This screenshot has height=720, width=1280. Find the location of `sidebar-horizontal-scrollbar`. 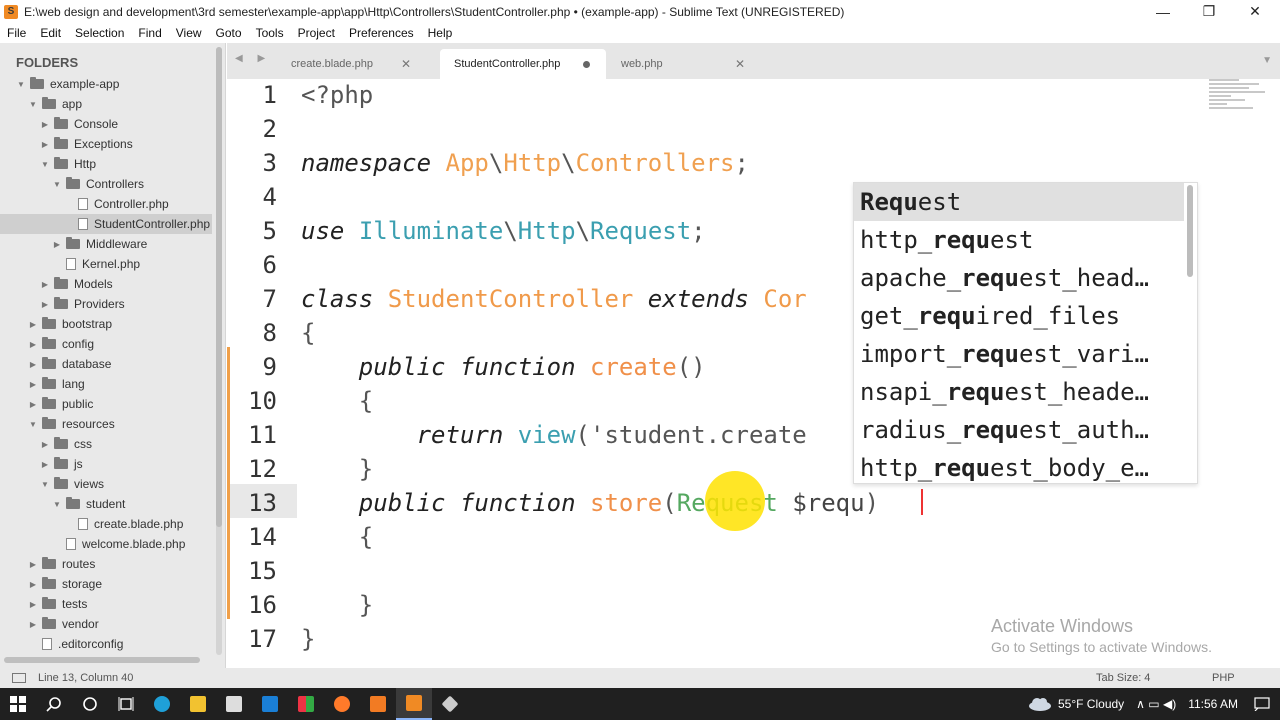

sidebar-horizontal-scrollbar is located at coordinates (102, 660).